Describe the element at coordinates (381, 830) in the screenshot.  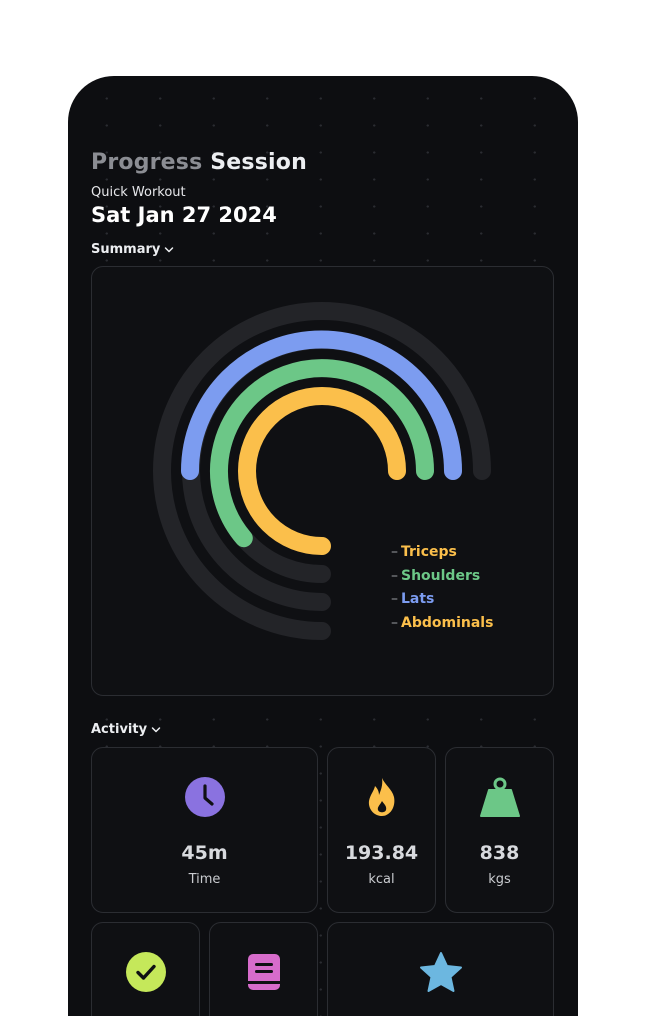
I see `stat-card-kcal: 193.84 kcal` at that location.